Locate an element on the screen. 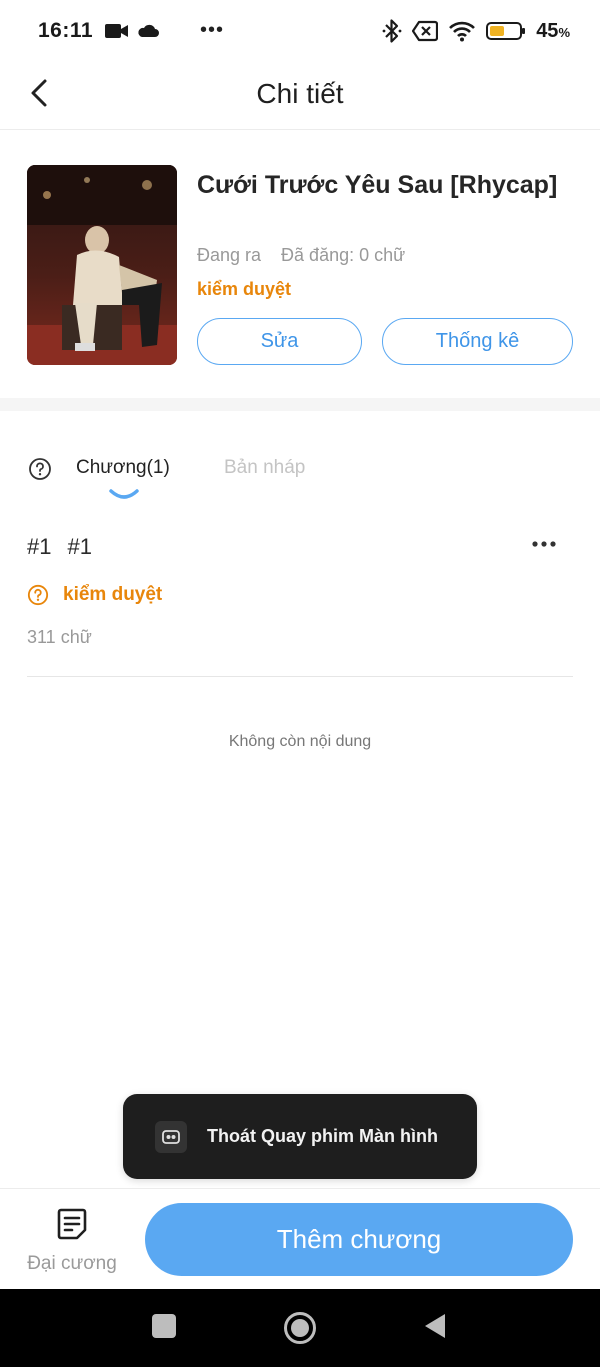 This screenshot has height=1367, width=600. edit-button: Sửa is located at coordinates (279, 341).